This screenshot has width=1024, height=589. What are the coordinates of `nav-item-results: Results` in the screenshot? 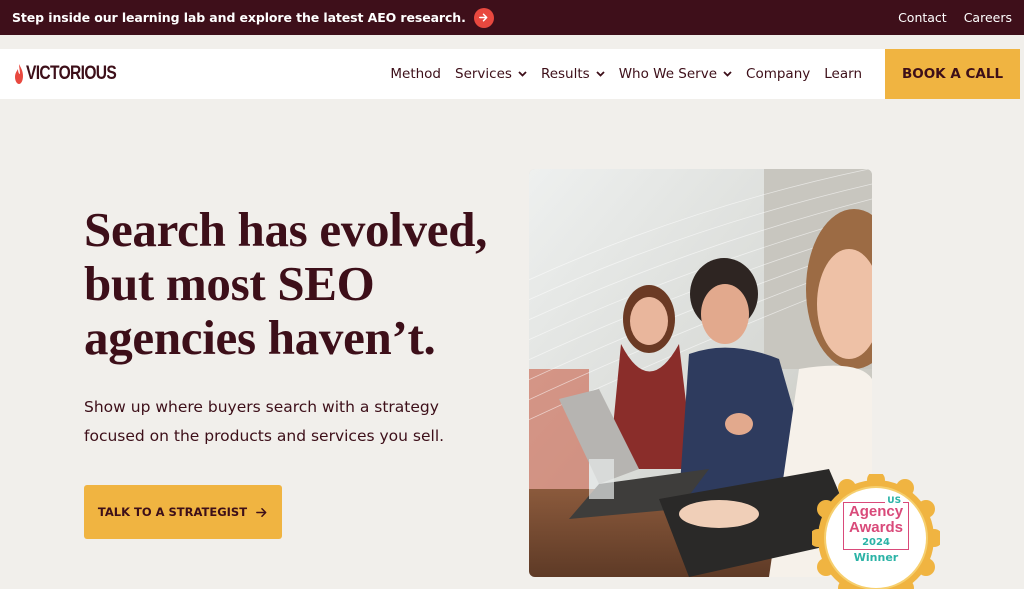 It's located at (573, 74).